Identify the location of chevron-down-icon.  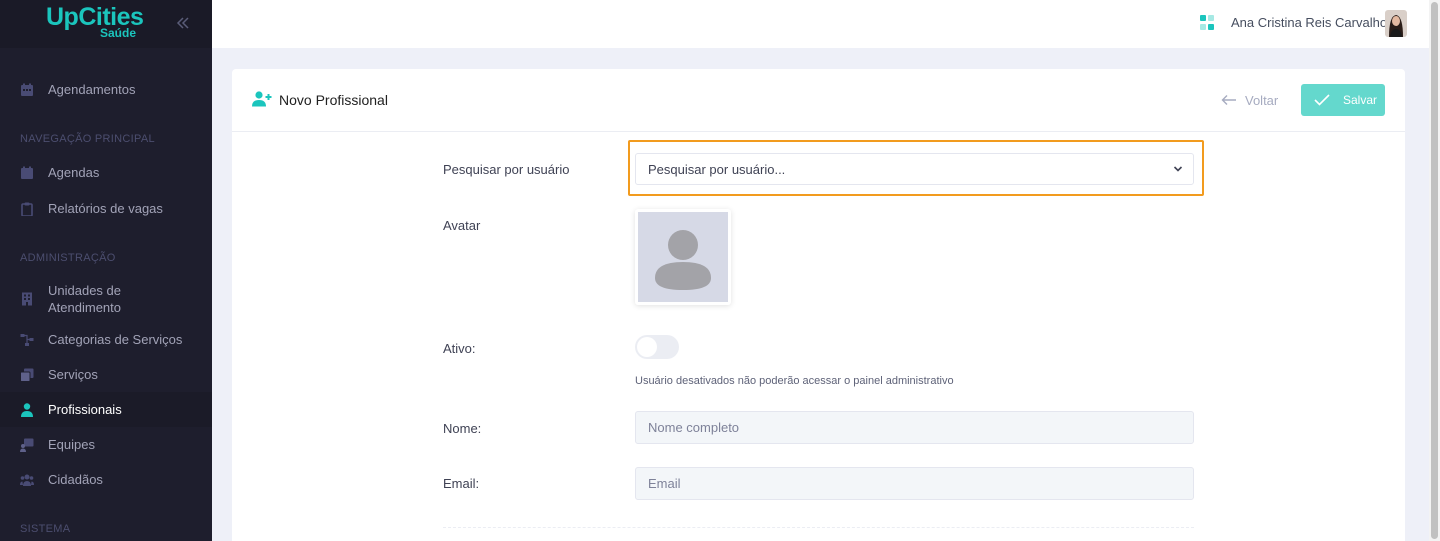
(1178, 169).